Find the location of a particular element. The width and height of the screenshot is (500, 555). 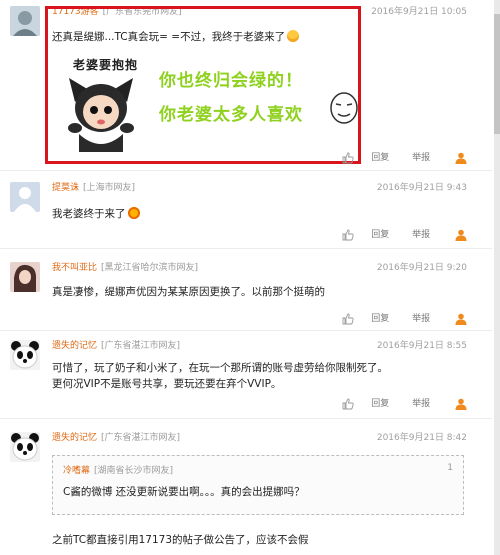

comment-text: 之前TC都直接引用17173的帖子做公告了，应该不会假 is located at coordinates (180, 540).